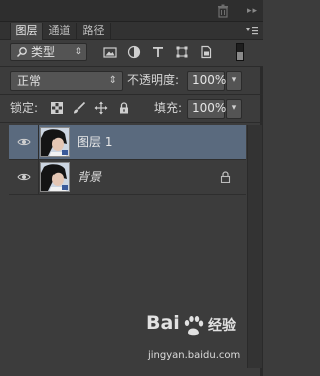  Describe the element at coordinates (26, 31) in the screenshot. I see `tab-layers: 图层` at that location.